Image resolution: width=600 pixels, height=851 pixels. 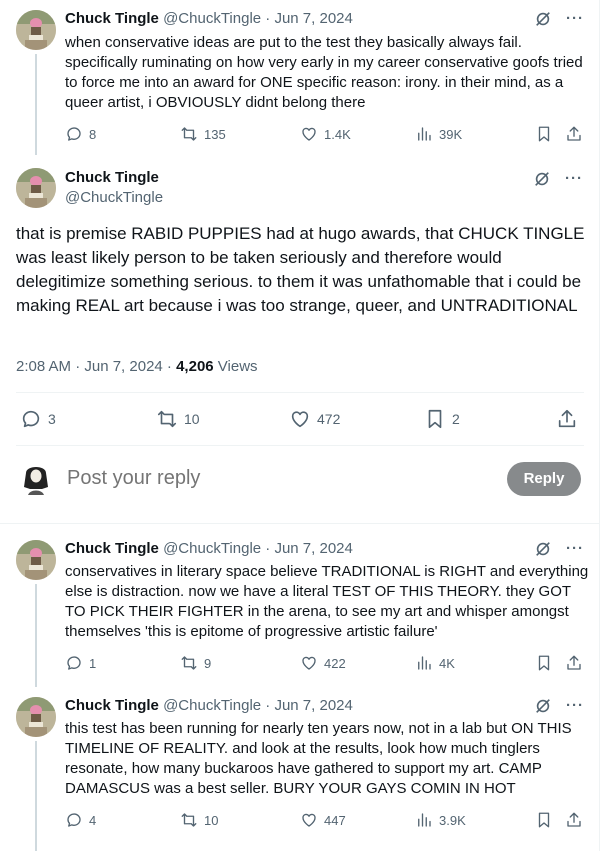 I want to click on like-count: 422, so click(x=335, y=663).